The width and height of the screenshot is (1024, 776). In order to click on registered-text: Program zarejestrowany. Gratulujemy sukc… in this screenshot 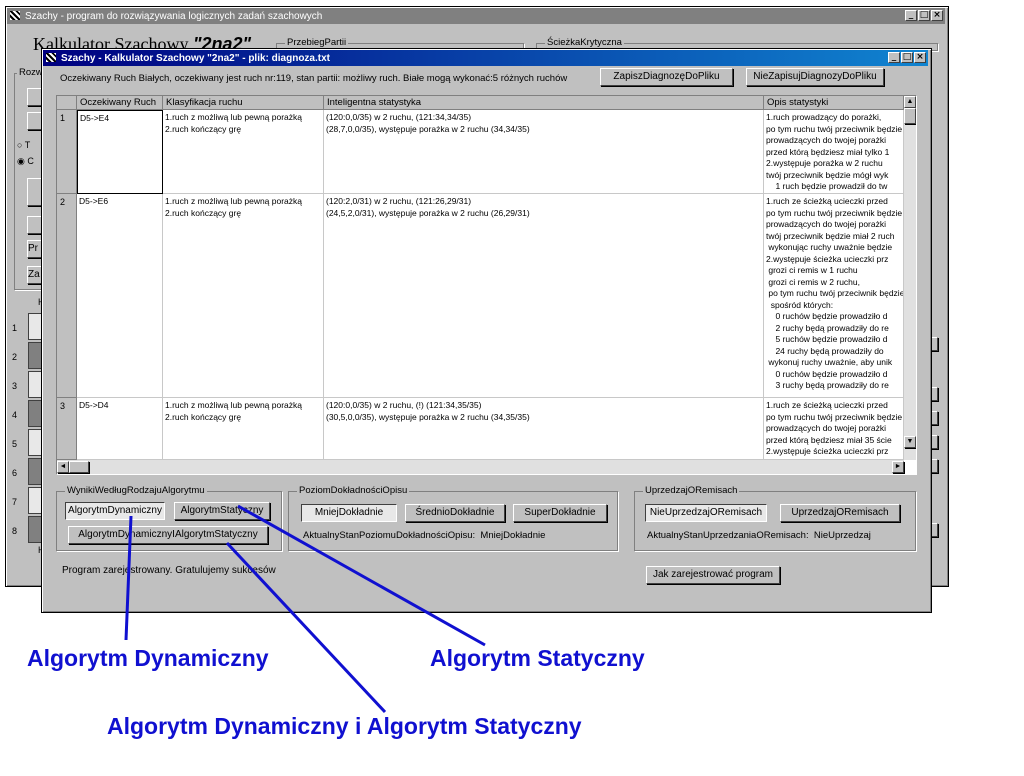, I will do `click(169, 570)`.